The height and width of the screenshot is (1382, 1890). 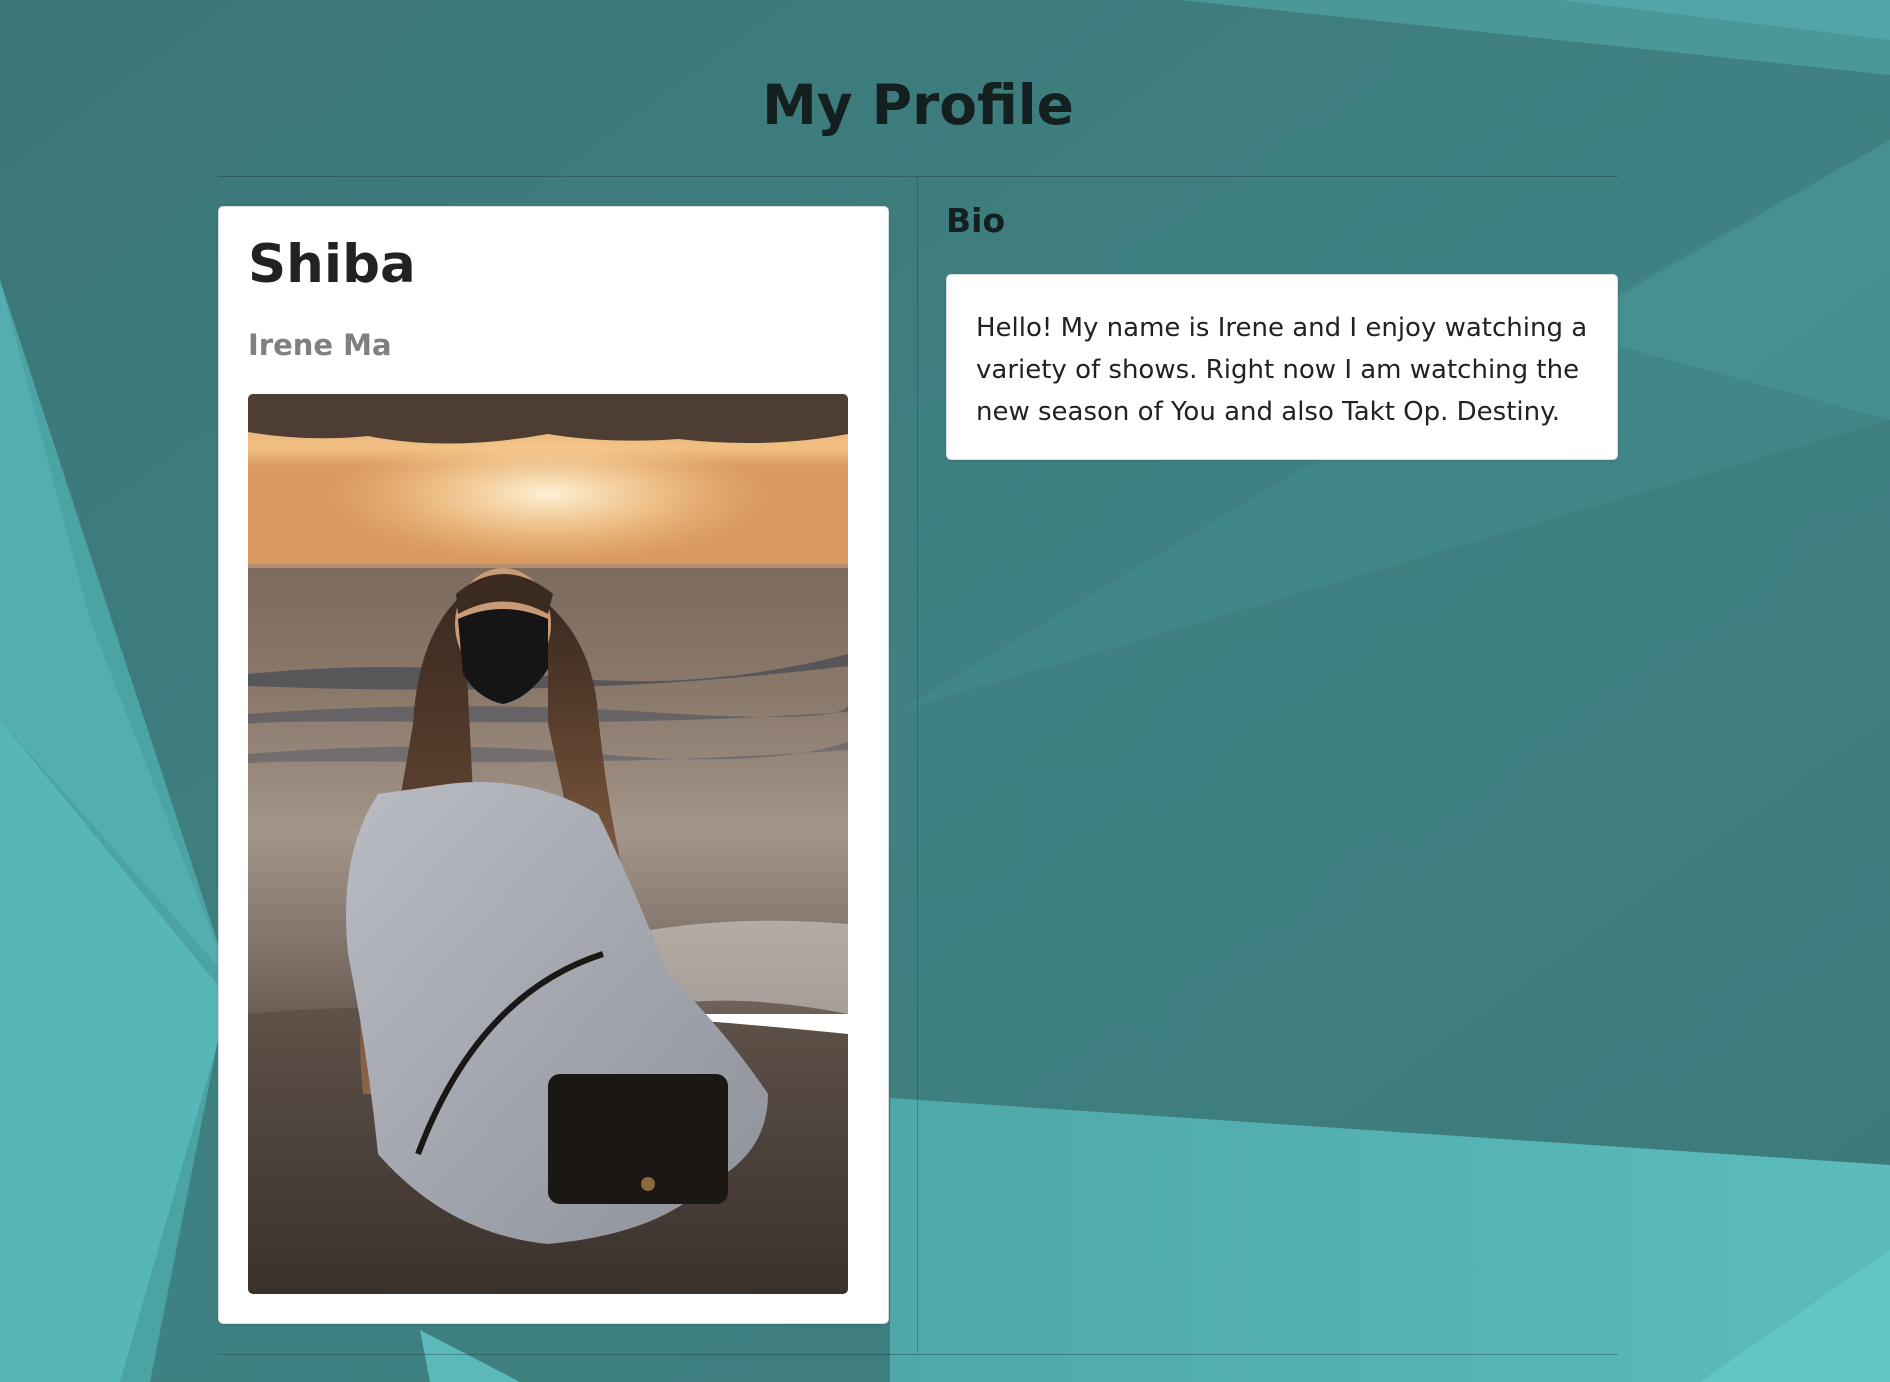 I want to click on profile-username: Shiba, so click(x=332, y=264).